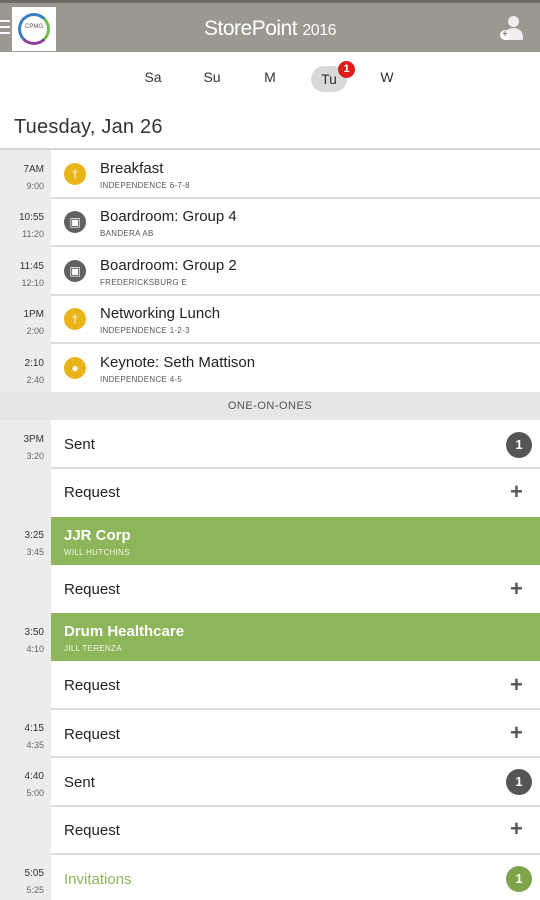  Describe the element at coordinates (270, 877) in the screenshot. I see `slot-row: 5:05 5:25 Invitations 1` at that location.